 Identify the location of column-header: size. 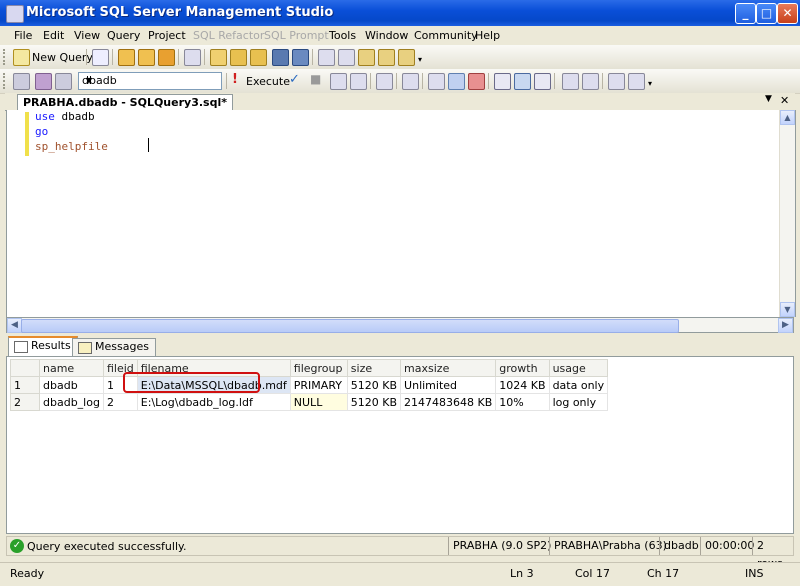
(374, 368).